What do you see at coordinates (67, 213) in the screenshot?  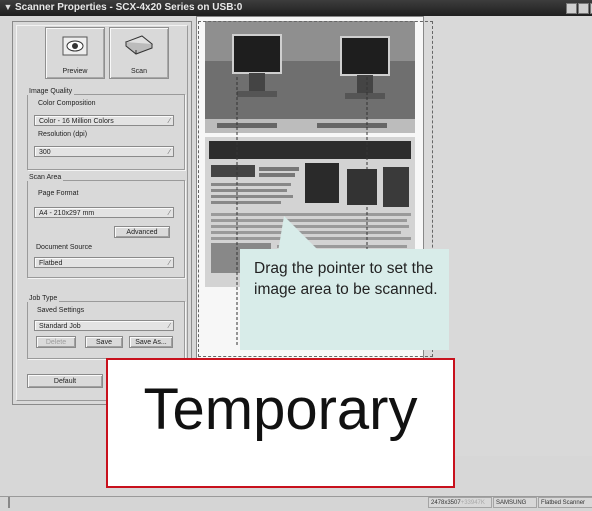 I see `page-format-value: A4 - 210x297 mm` at bounding box center [67, 213].